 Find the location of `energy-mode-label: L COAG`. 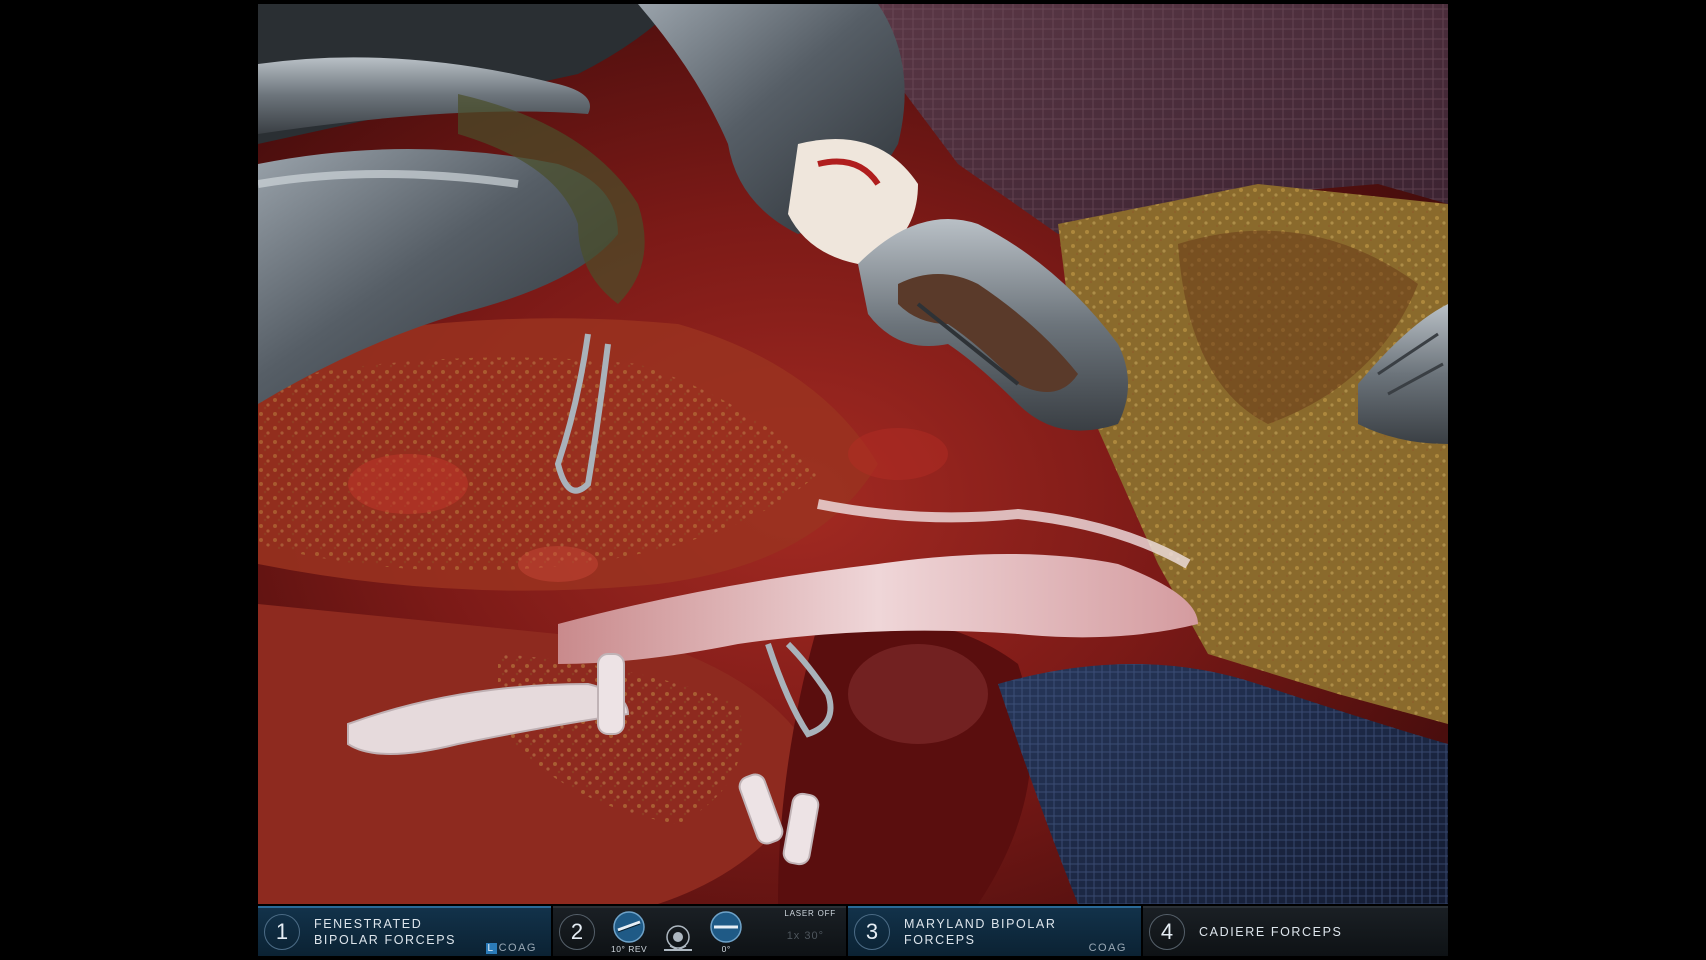

energy-mode-label: L COAG is located at coordinates (511, 948).